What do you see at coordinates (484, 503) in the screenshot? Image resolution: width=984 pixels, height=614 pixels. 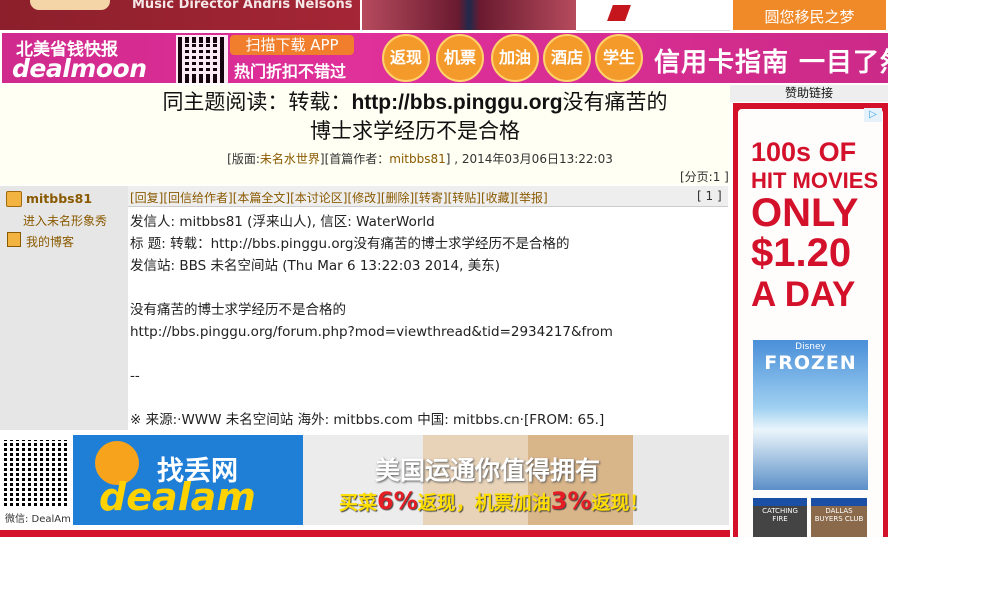 I see `sub-b: 返现，机票加油` at bounding box center [484, 503].